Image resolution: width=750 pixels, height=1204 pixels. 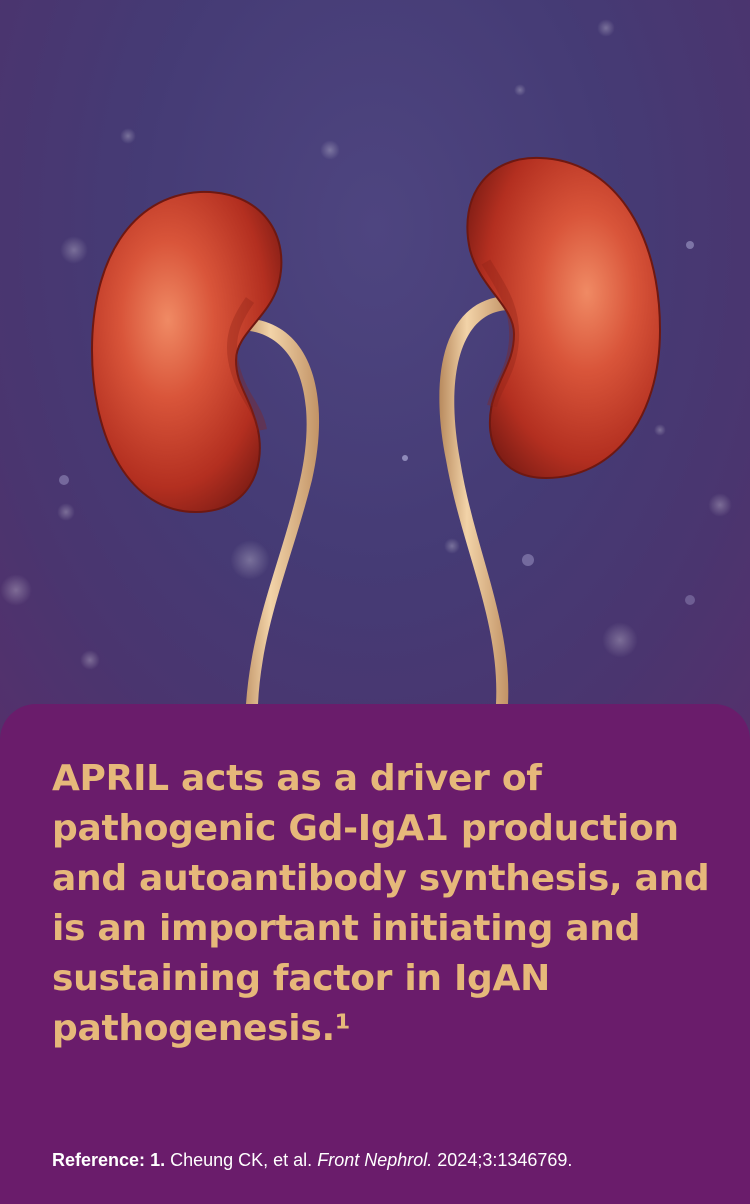 I want to click on right-ureter, so click(x=474, y=500).